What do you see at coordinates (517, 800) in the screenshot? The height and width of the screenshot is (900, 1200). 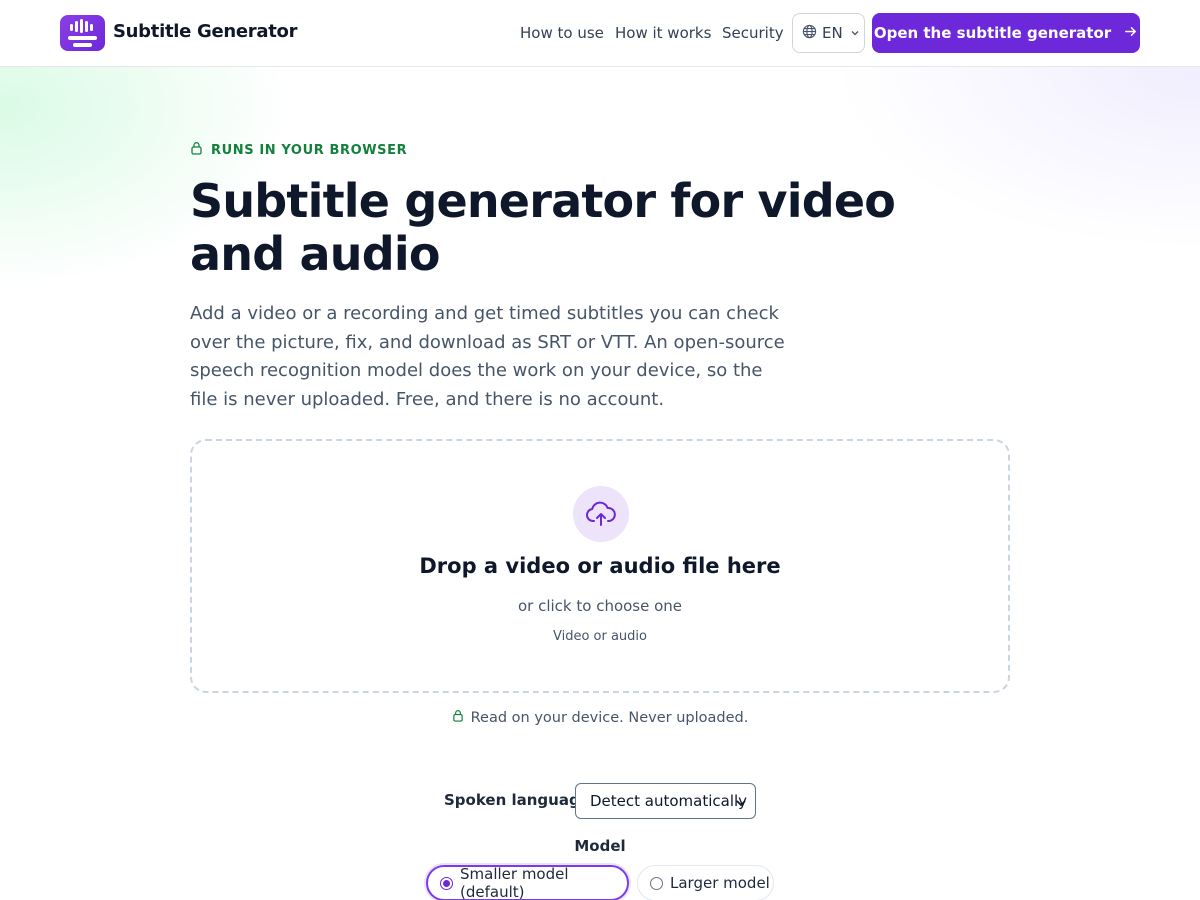 I see `spoken-language-label: Spoken language` at bounding box center [517, 800].